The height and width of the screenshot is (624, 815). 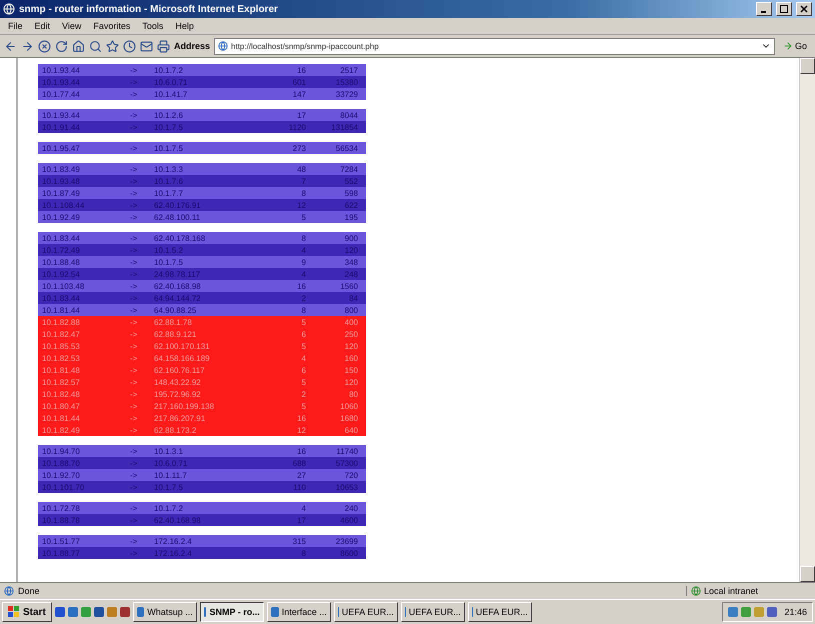 I want to click on favorites-icon, so click(x=112, y=46).